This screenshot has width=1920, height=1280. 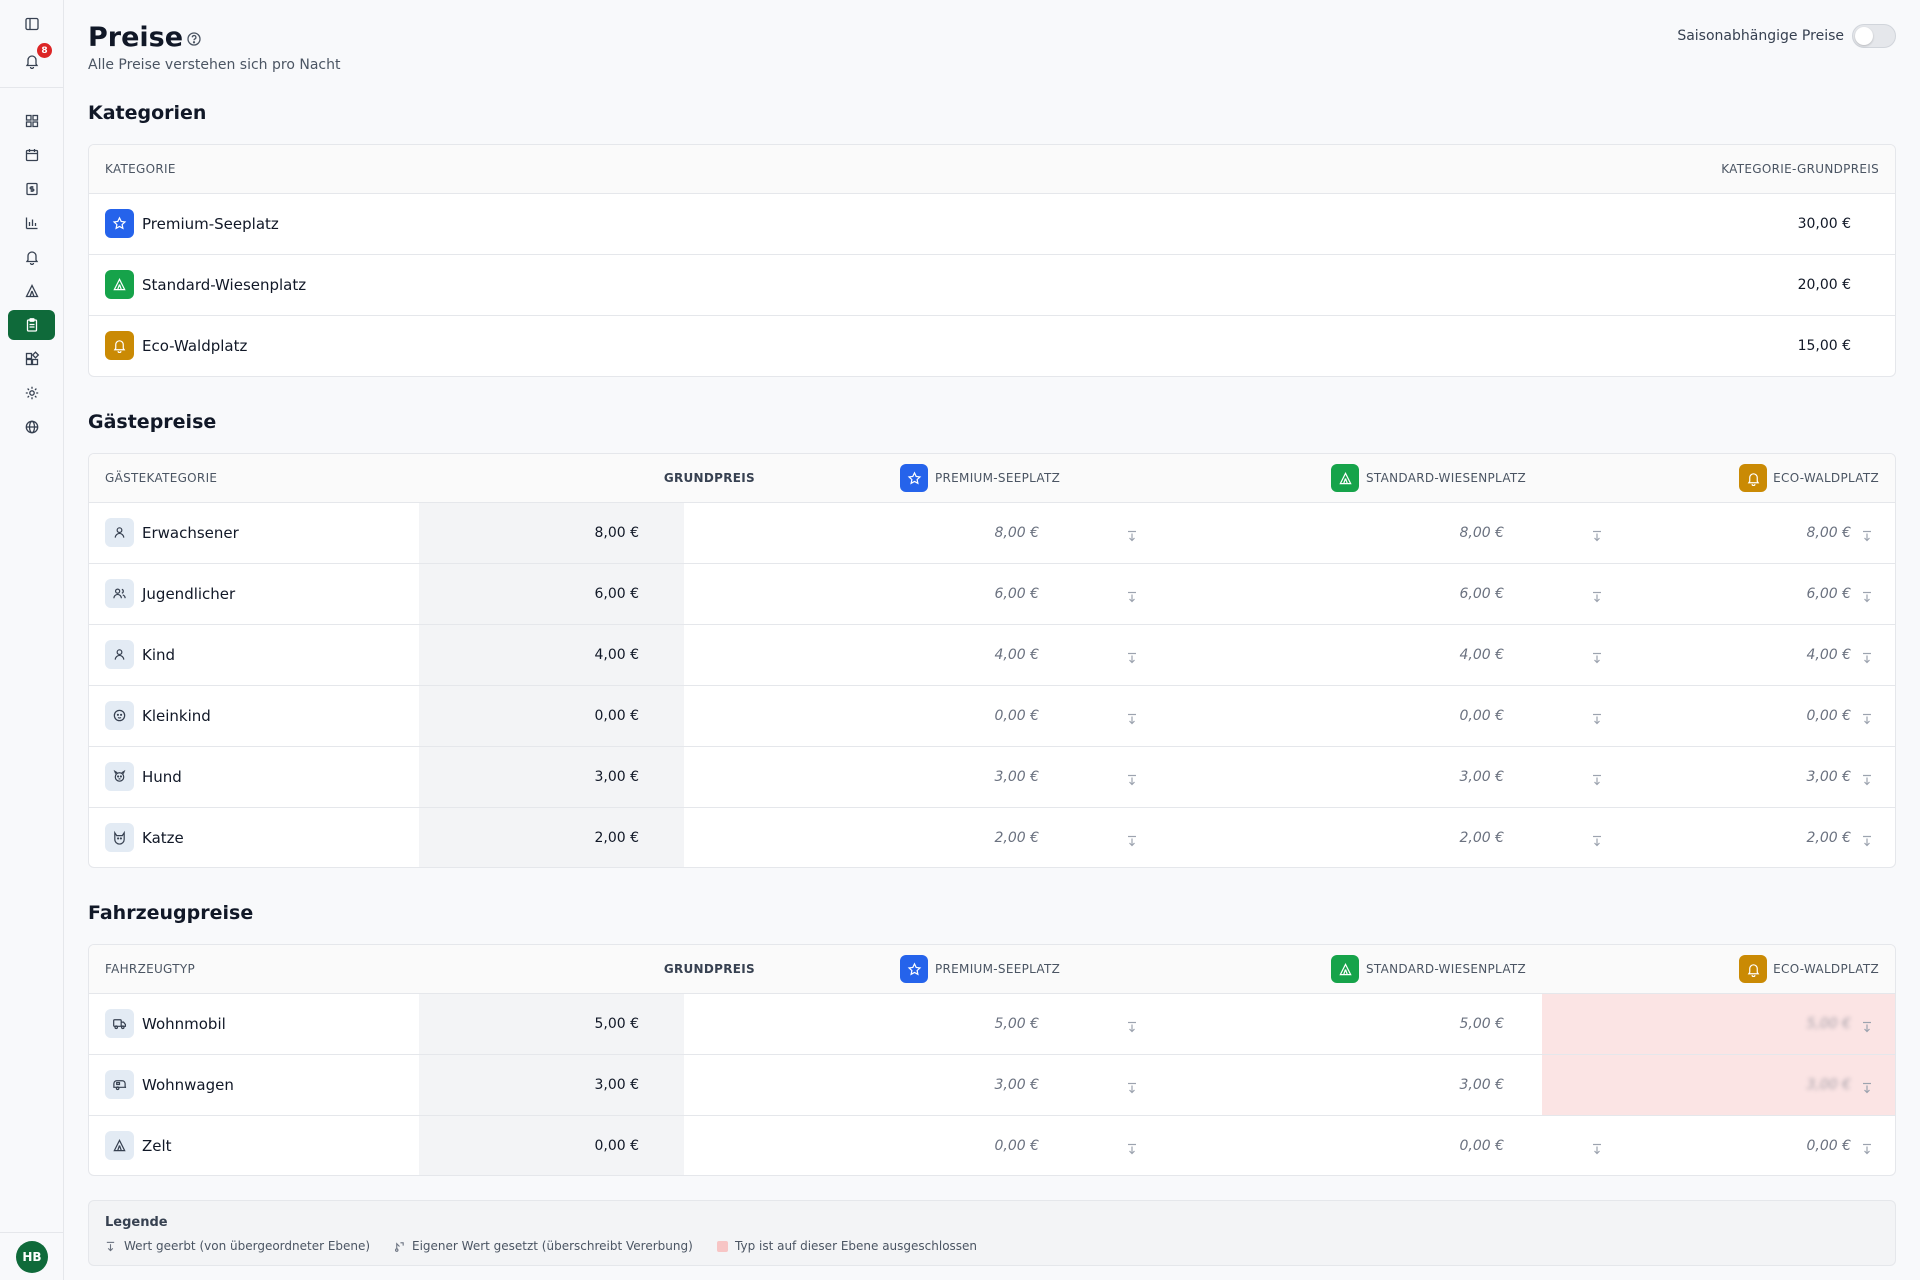 What do you see at coordinates (176, 716) in the screenshot?
I see `row-name: Kleinkind` at bounding box center [176, 716].